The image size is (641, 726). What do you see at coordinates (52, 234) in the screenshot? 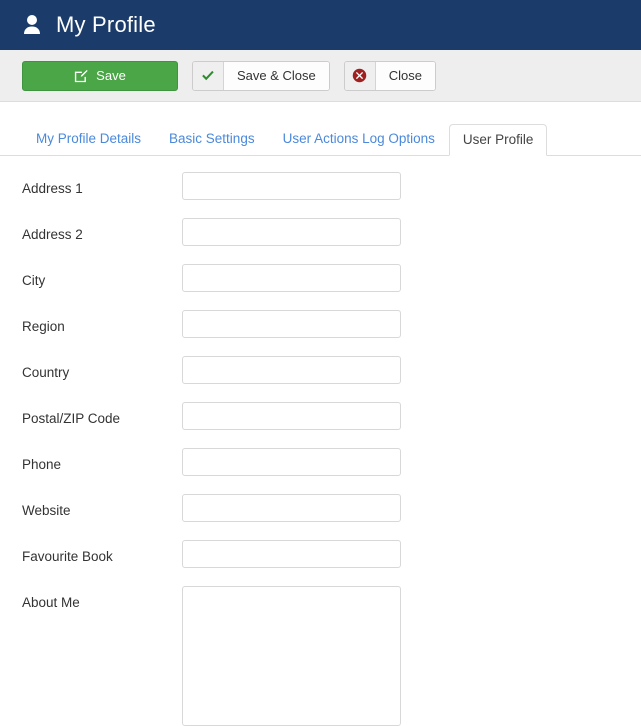
I see `label-address-2: Address 2` at bounding box center [52, 234].